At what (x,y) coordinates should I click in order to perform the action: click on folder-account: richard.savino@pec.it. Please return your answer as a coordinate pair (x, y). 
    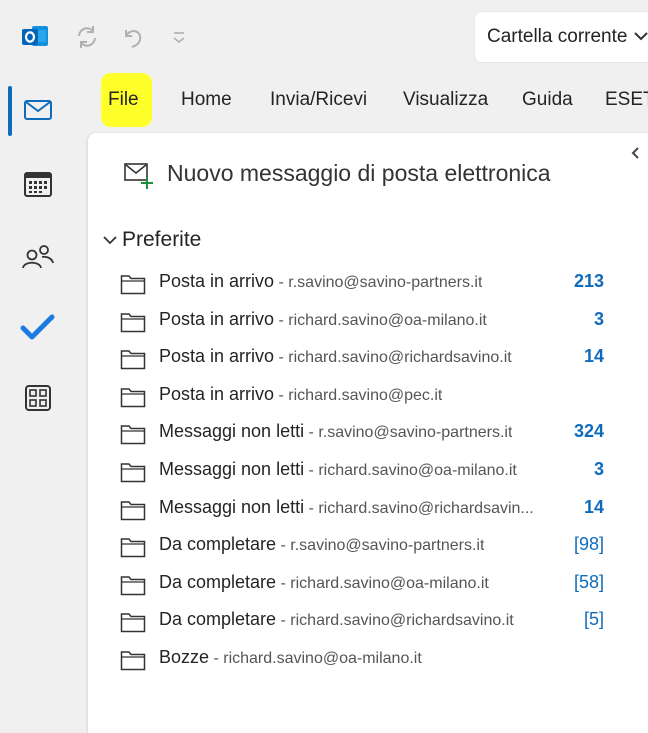
    Looking at the image, I should click on (365, 395).